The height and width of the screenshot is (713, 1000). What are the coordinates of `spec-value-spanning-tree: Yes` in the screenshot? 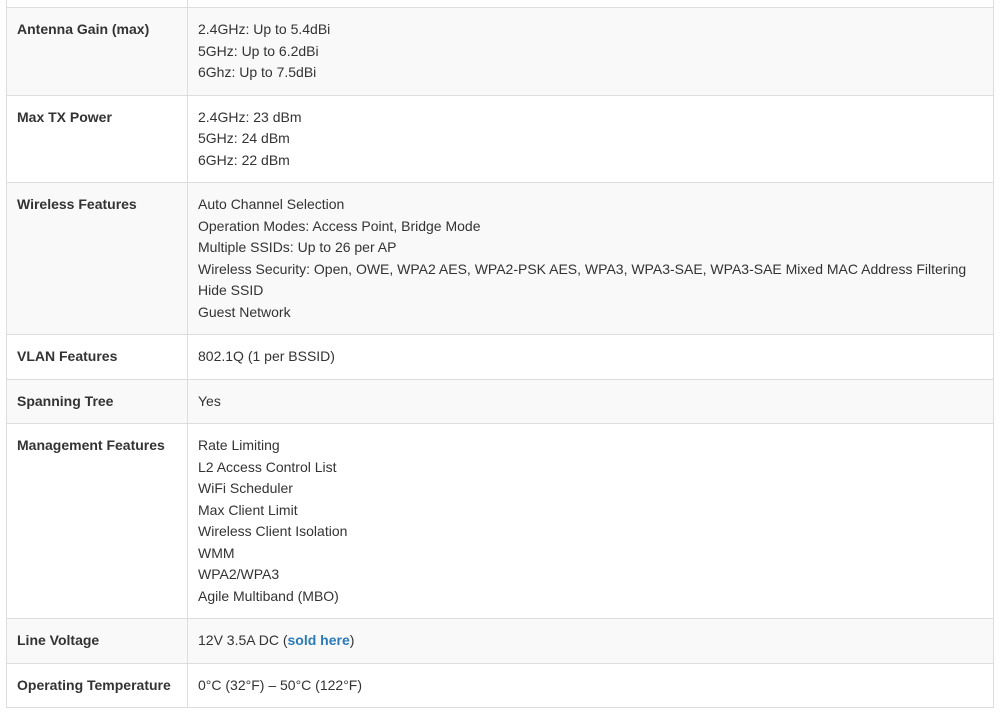 It's located at (590, 401).